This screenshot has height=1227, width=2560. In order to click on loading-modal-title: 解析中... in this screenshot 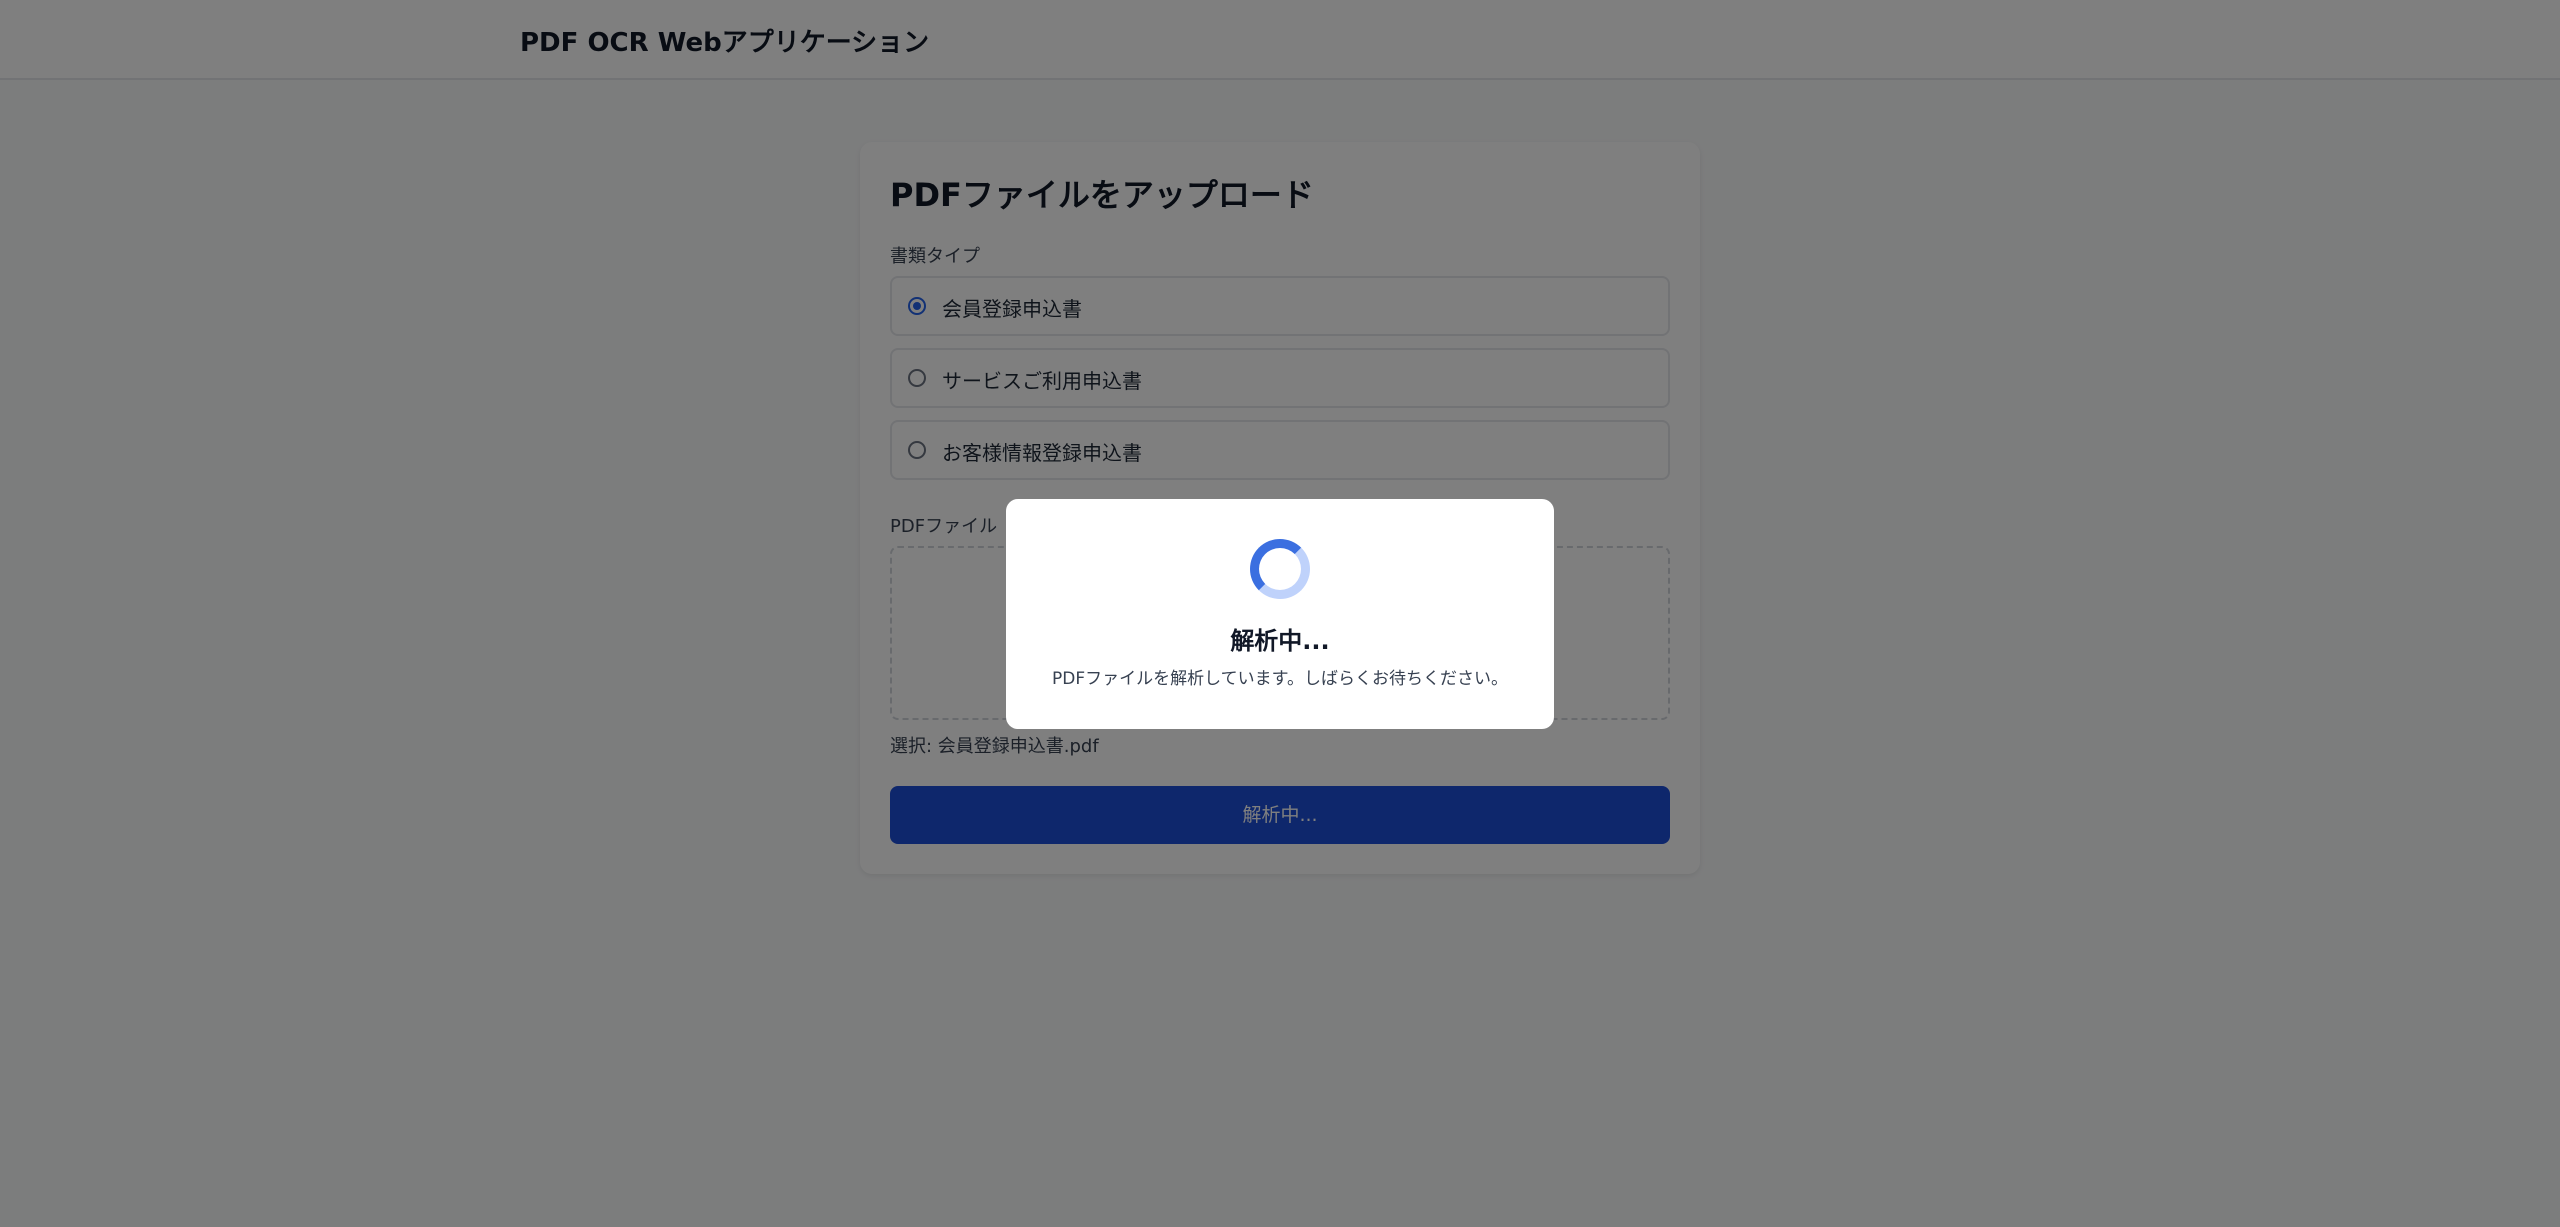, I will do `click(1280, 641)`.